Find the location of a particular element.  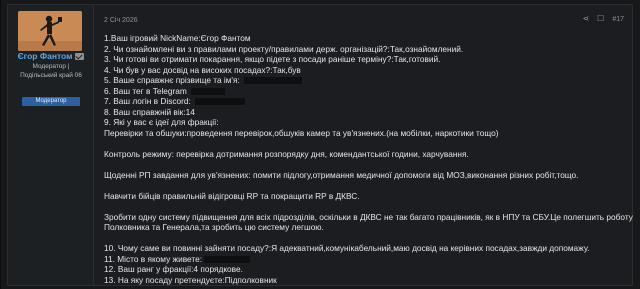

answer-label: 6. Ваш тег в Telegram is located at coordinates (145, 90).